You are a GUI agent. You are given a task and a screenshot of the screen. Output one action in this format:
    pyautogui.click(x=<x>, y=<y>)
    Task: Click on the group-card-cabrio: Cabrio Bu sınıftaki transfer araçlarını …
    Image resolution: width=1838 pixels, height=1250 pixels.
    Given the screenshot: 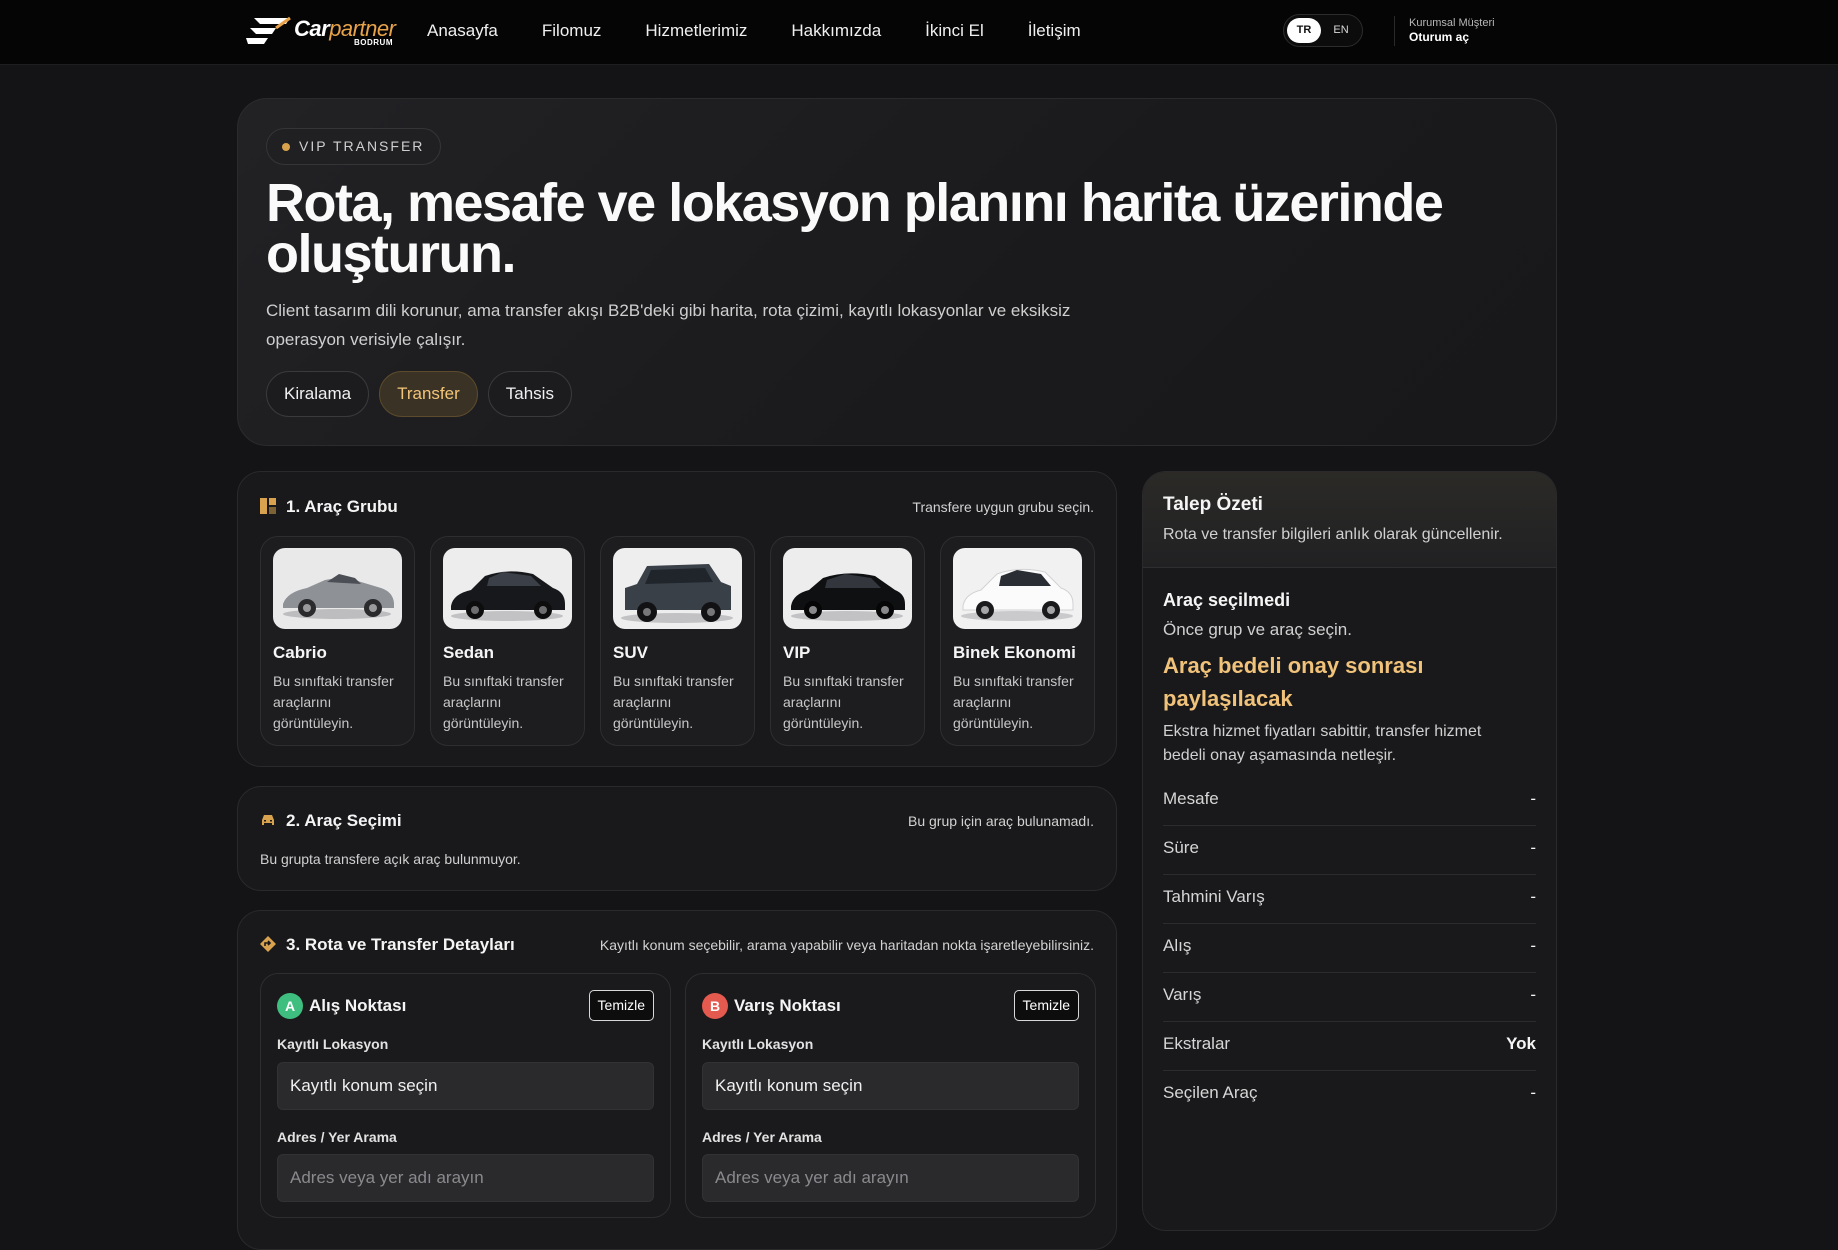 What is the action you would take?
    pyautogui.click(x=337, y=641)
    